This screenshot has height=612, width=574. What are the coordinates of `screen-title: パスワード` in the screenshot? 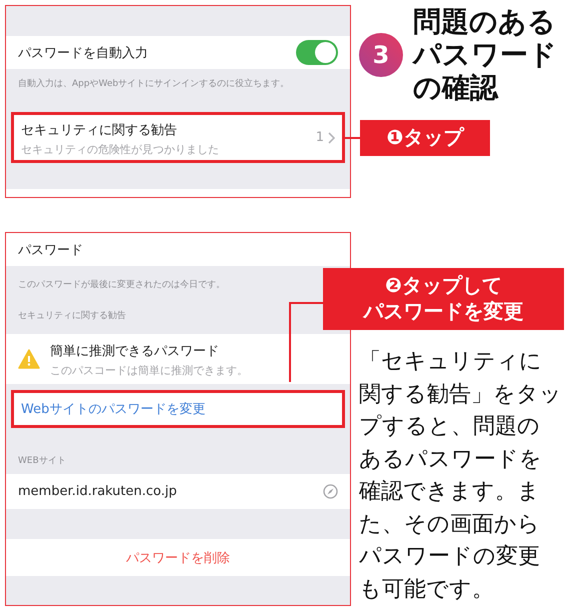 It's located at (51, 250).